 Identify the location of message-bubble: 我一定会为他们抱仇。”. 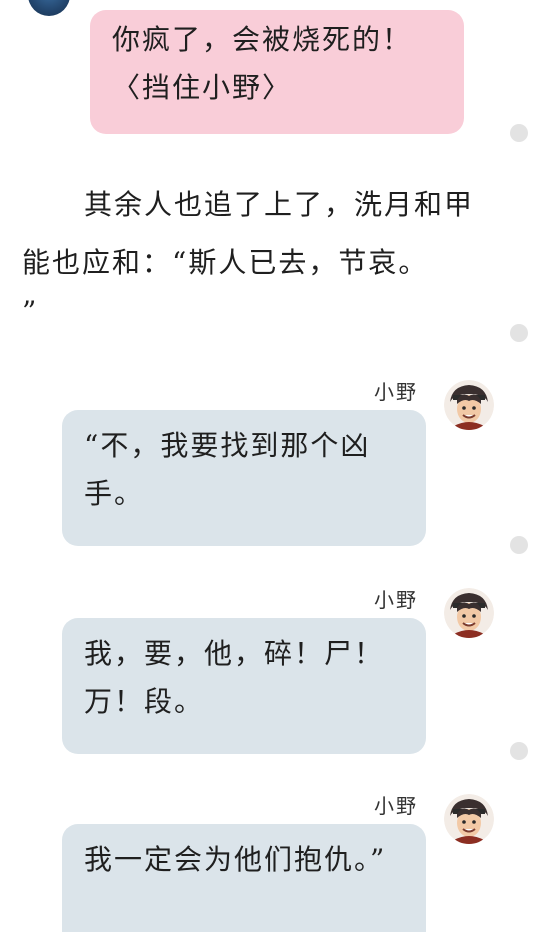
(244, 878).